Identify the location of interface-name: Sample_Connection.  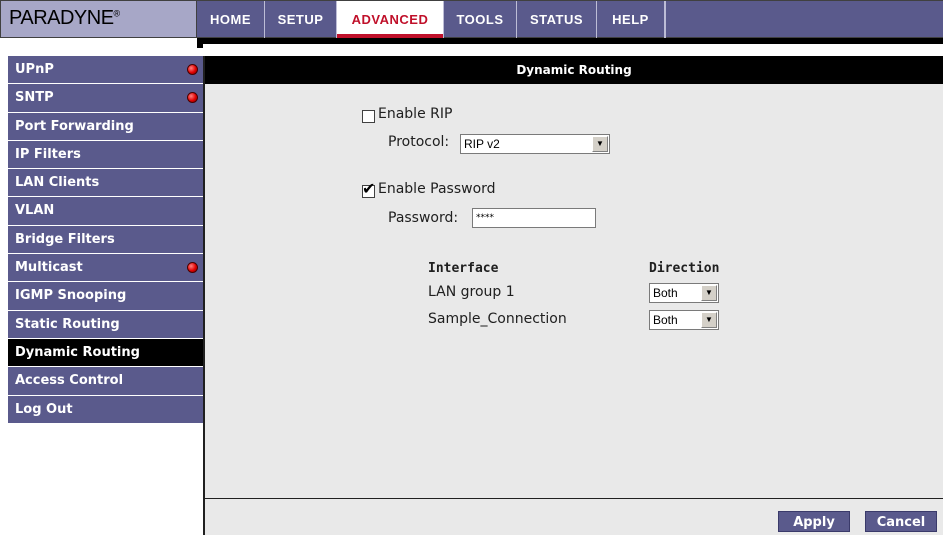
(497, 319).